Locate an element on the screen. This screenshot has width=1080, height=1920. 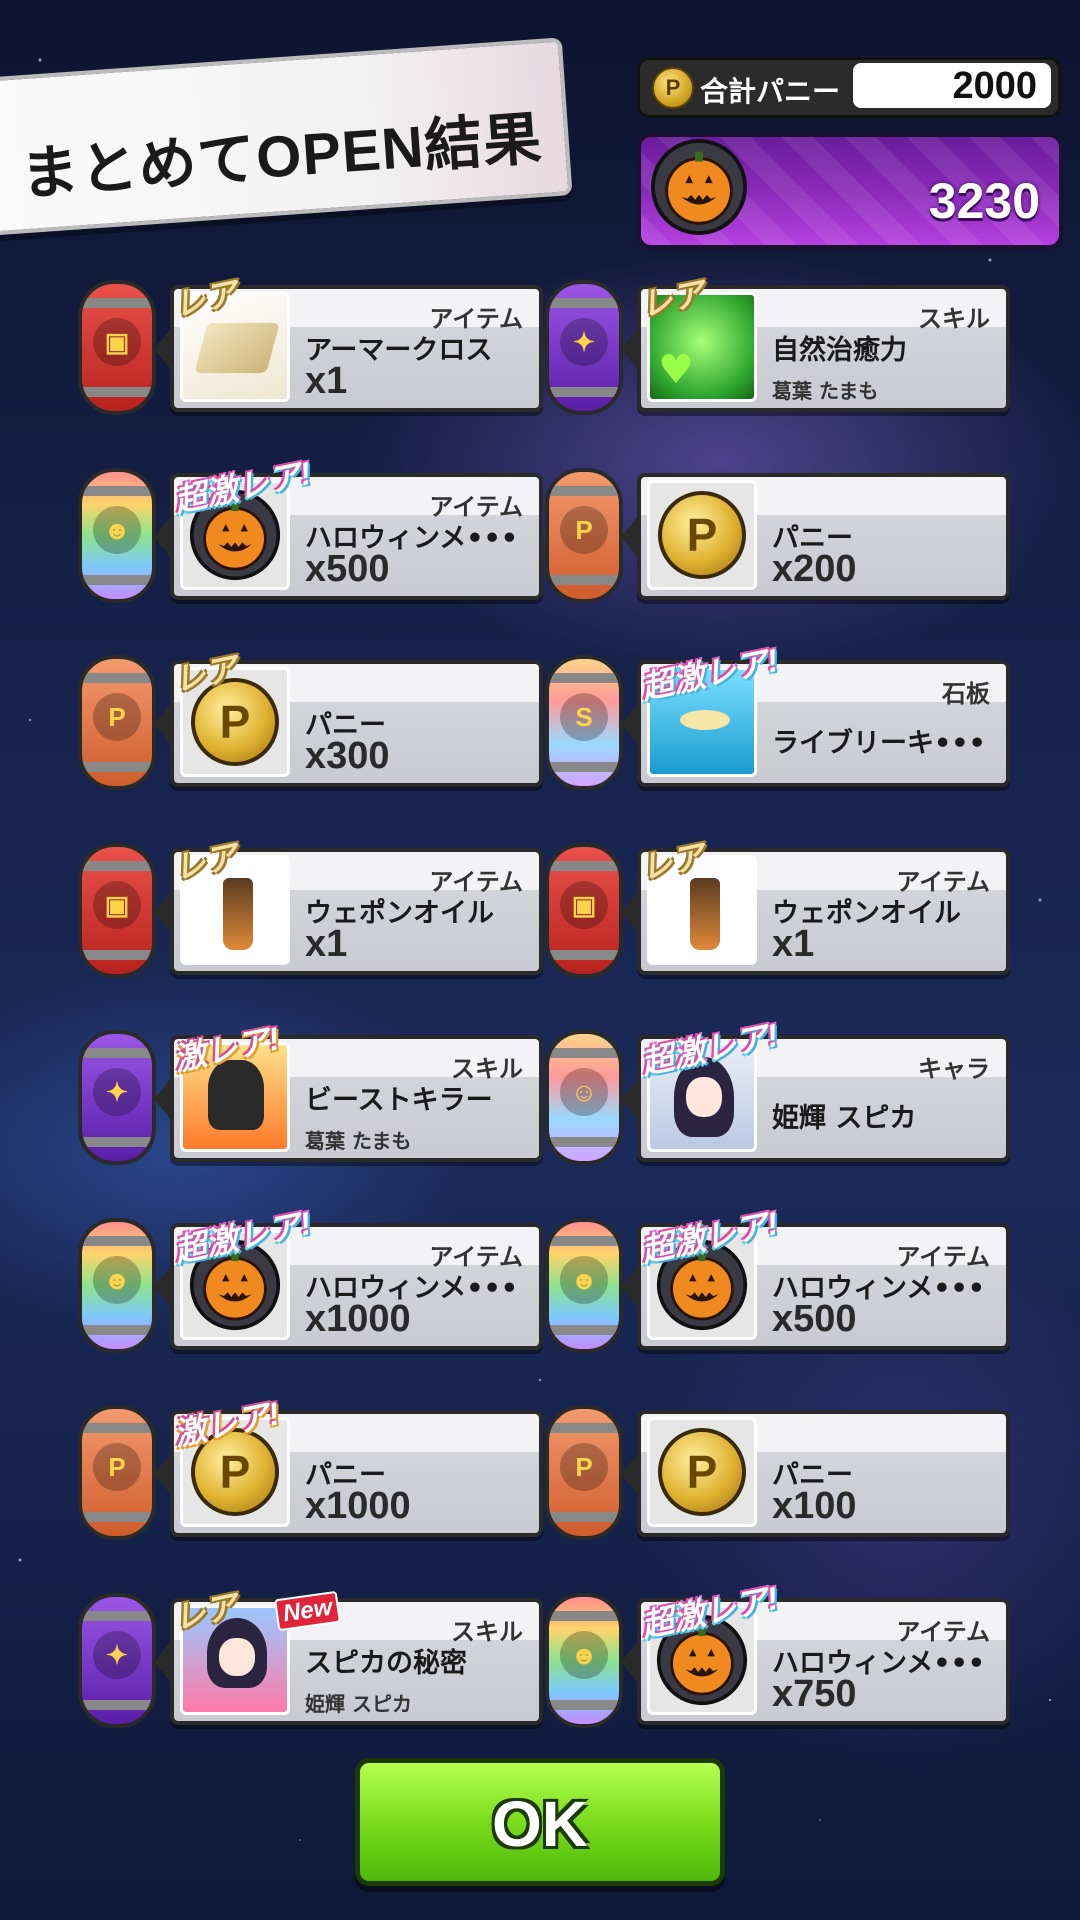
item-quantity: x750 is located at coordinates (814, 1693).